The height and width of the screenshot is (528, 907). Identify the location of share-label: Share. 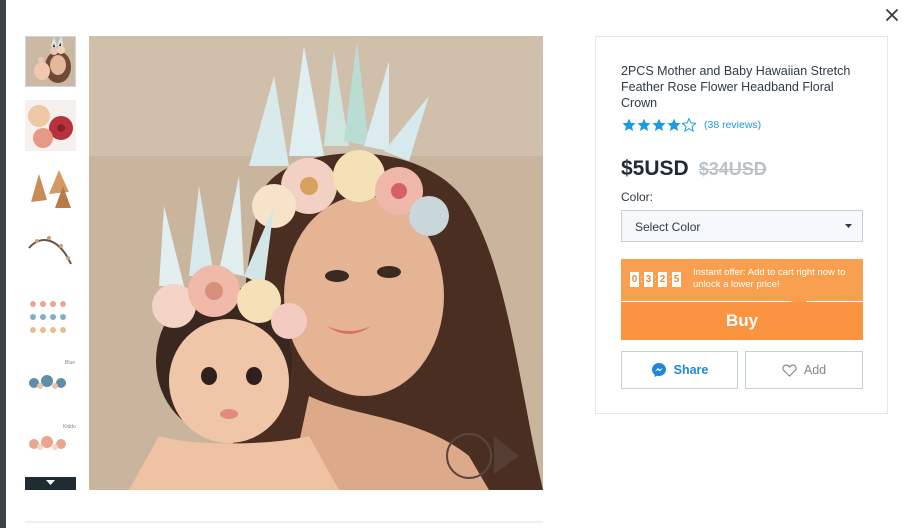
(691, 370).